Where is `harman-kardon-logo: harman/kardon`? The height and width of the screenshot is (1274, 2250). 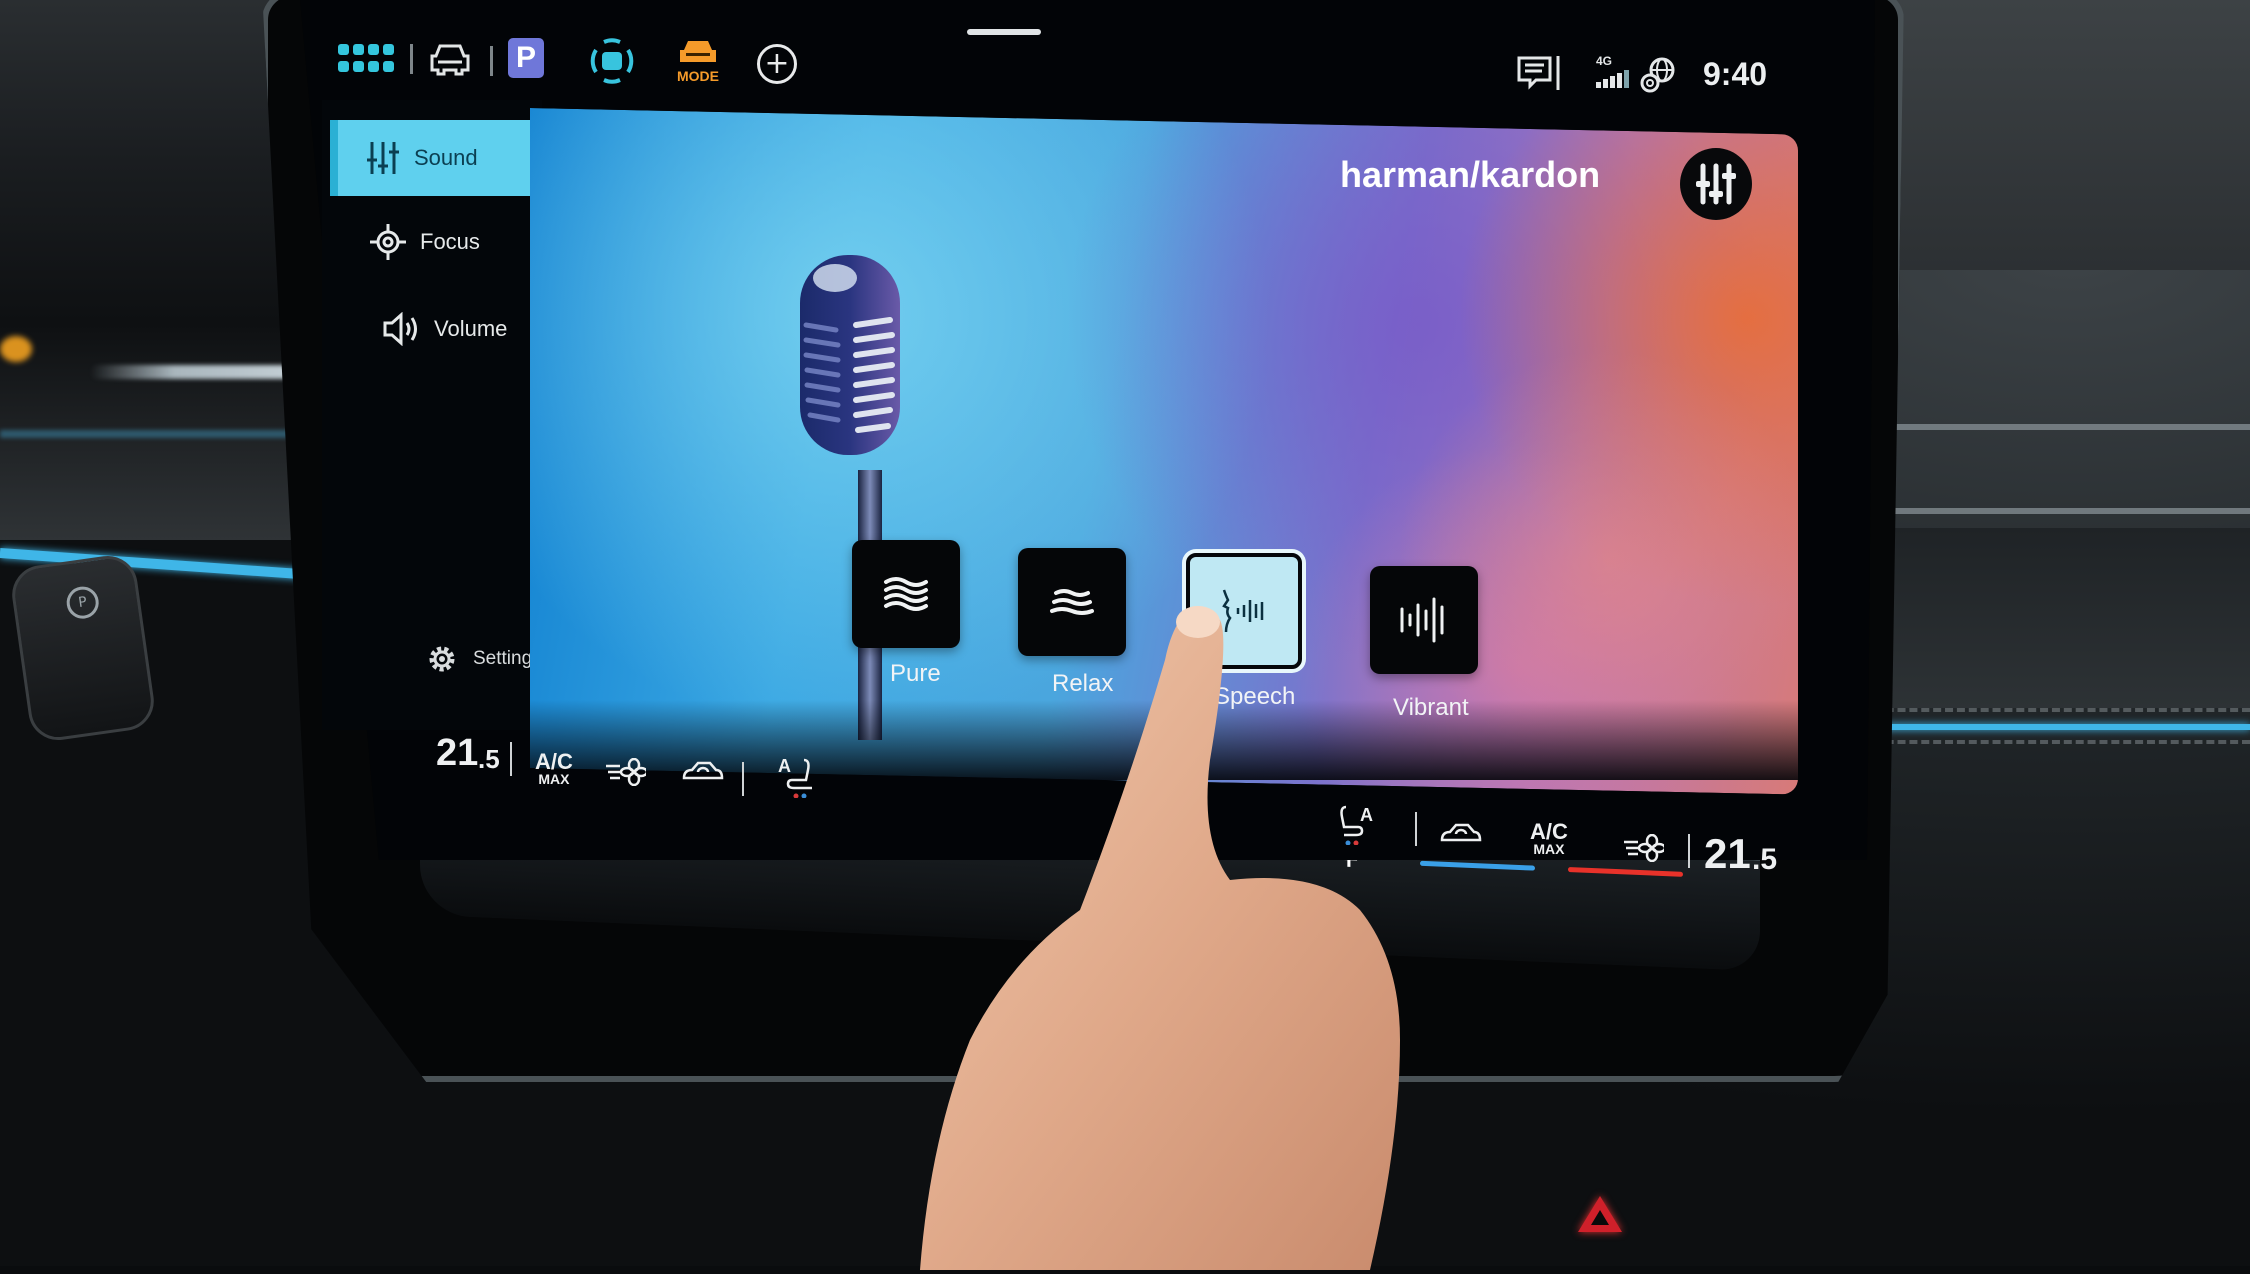
harman-kardon-logo: harman/kardon is located at coordinates (1470, 174).